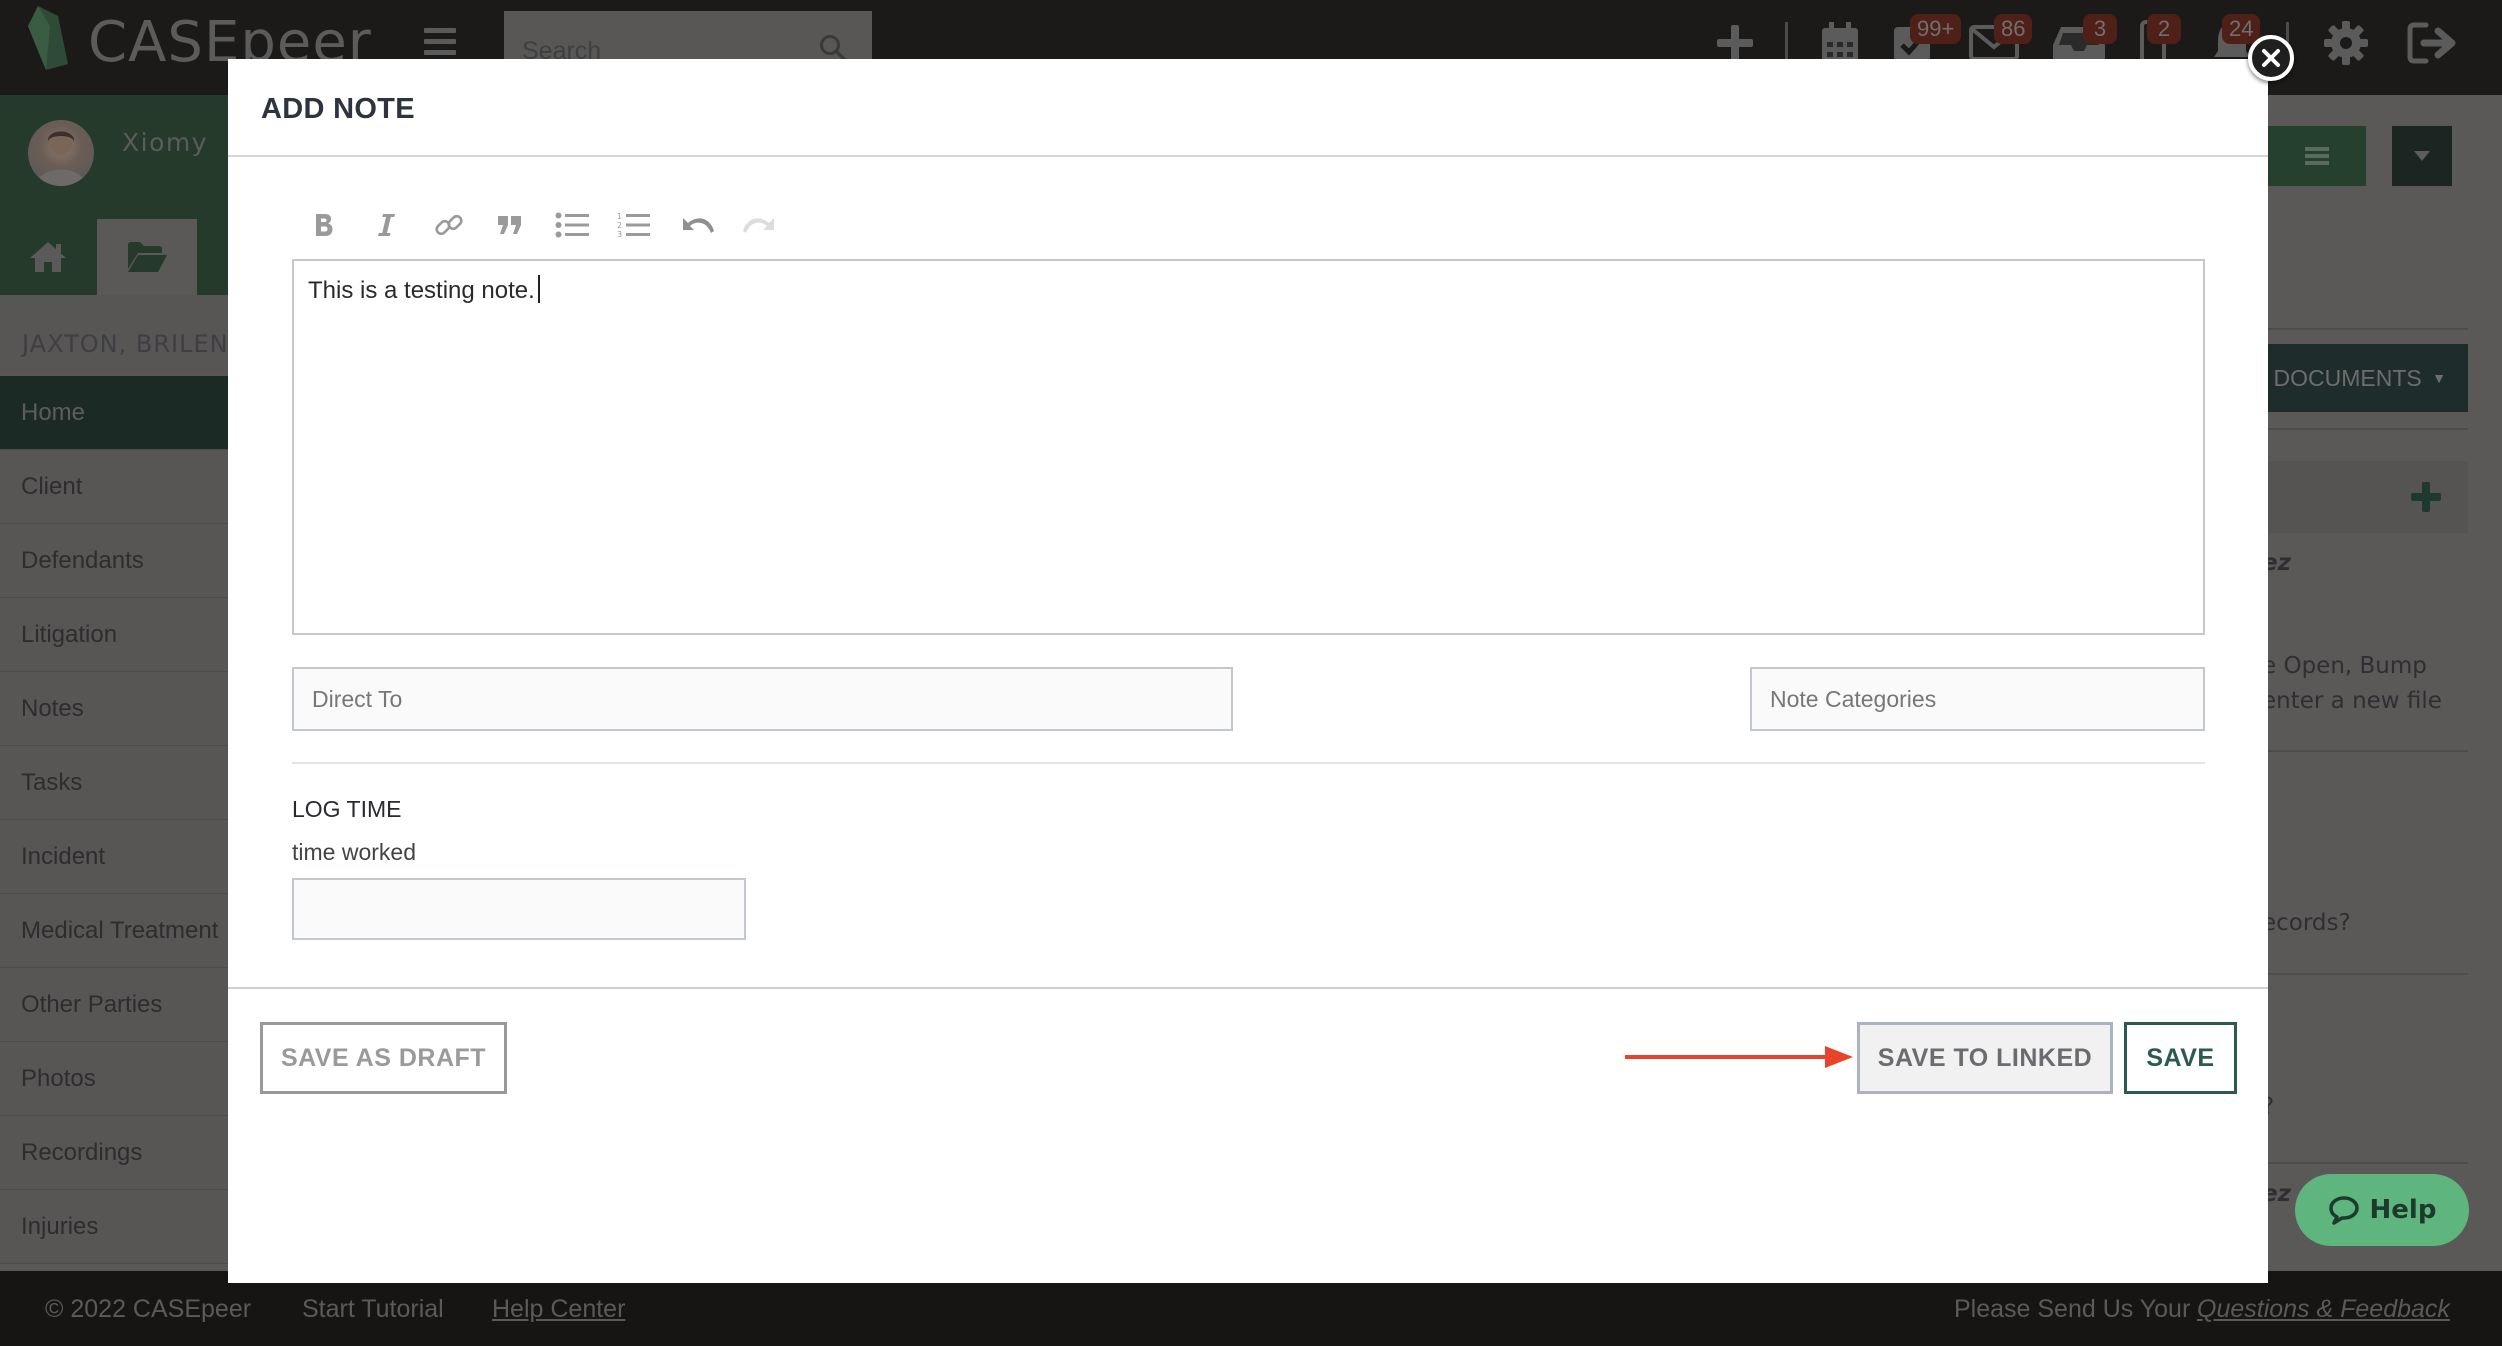 This screenshot has width=2502, height=1346. What do you see at coordinates (114, 487) in the screenshot?
I see `sidebar-item-client: Client` at bounding box center [114, 487].